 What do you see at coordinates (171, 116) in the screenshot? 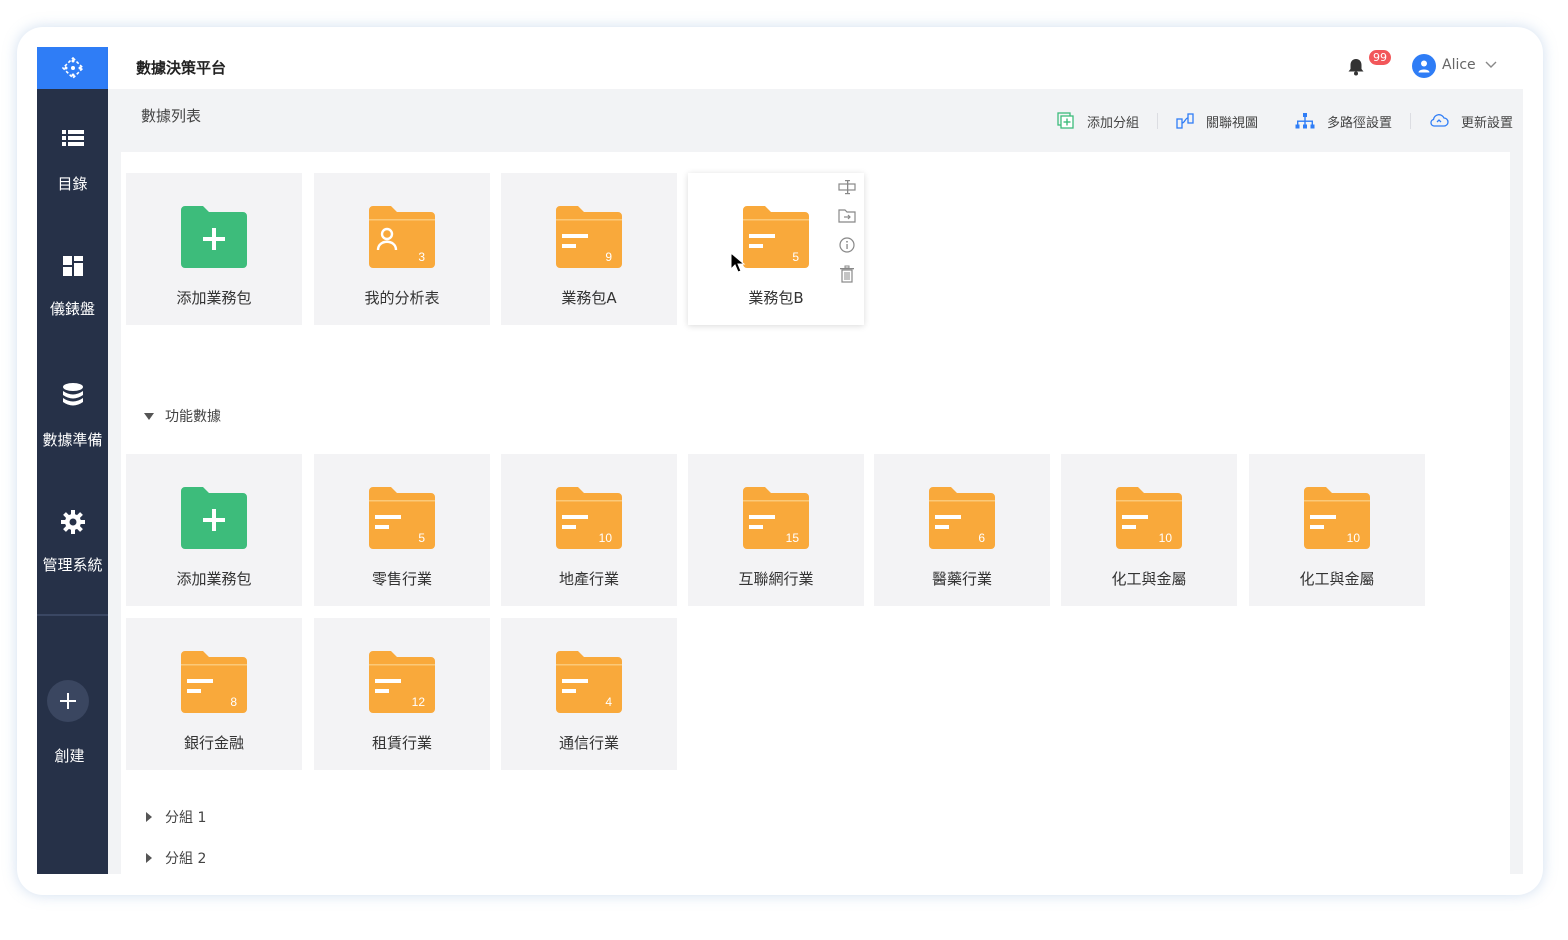
I see `page-title: 數據列表` at bounding box center [171, 116].